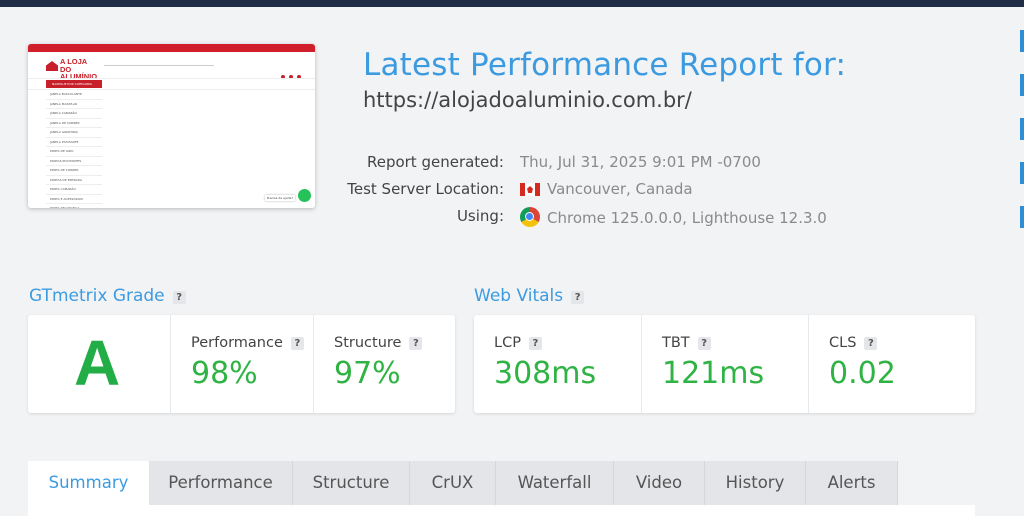 This screenshot has width=1024, height=516. I want to click on performance-cell: Performance? 98%, so click(242, 364).